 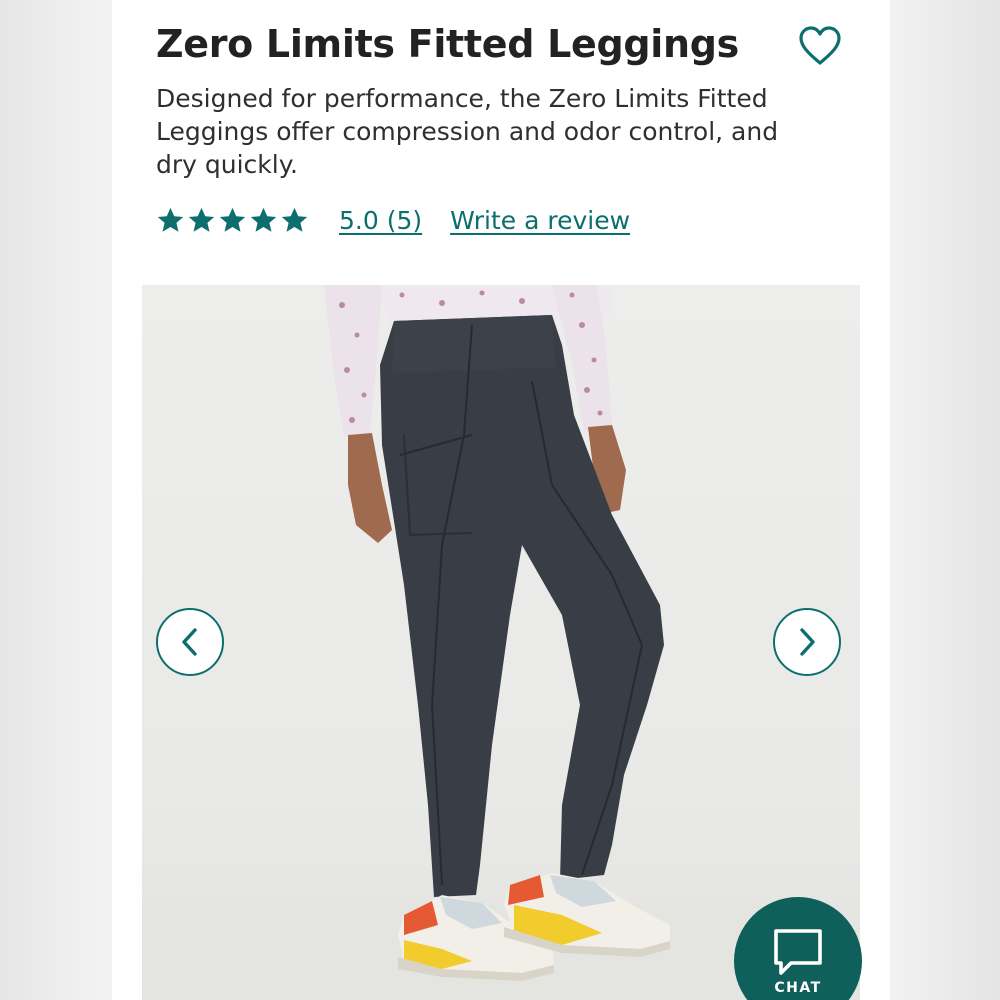 I want to click on heart-outline-icon, so click(x=820, y=45).